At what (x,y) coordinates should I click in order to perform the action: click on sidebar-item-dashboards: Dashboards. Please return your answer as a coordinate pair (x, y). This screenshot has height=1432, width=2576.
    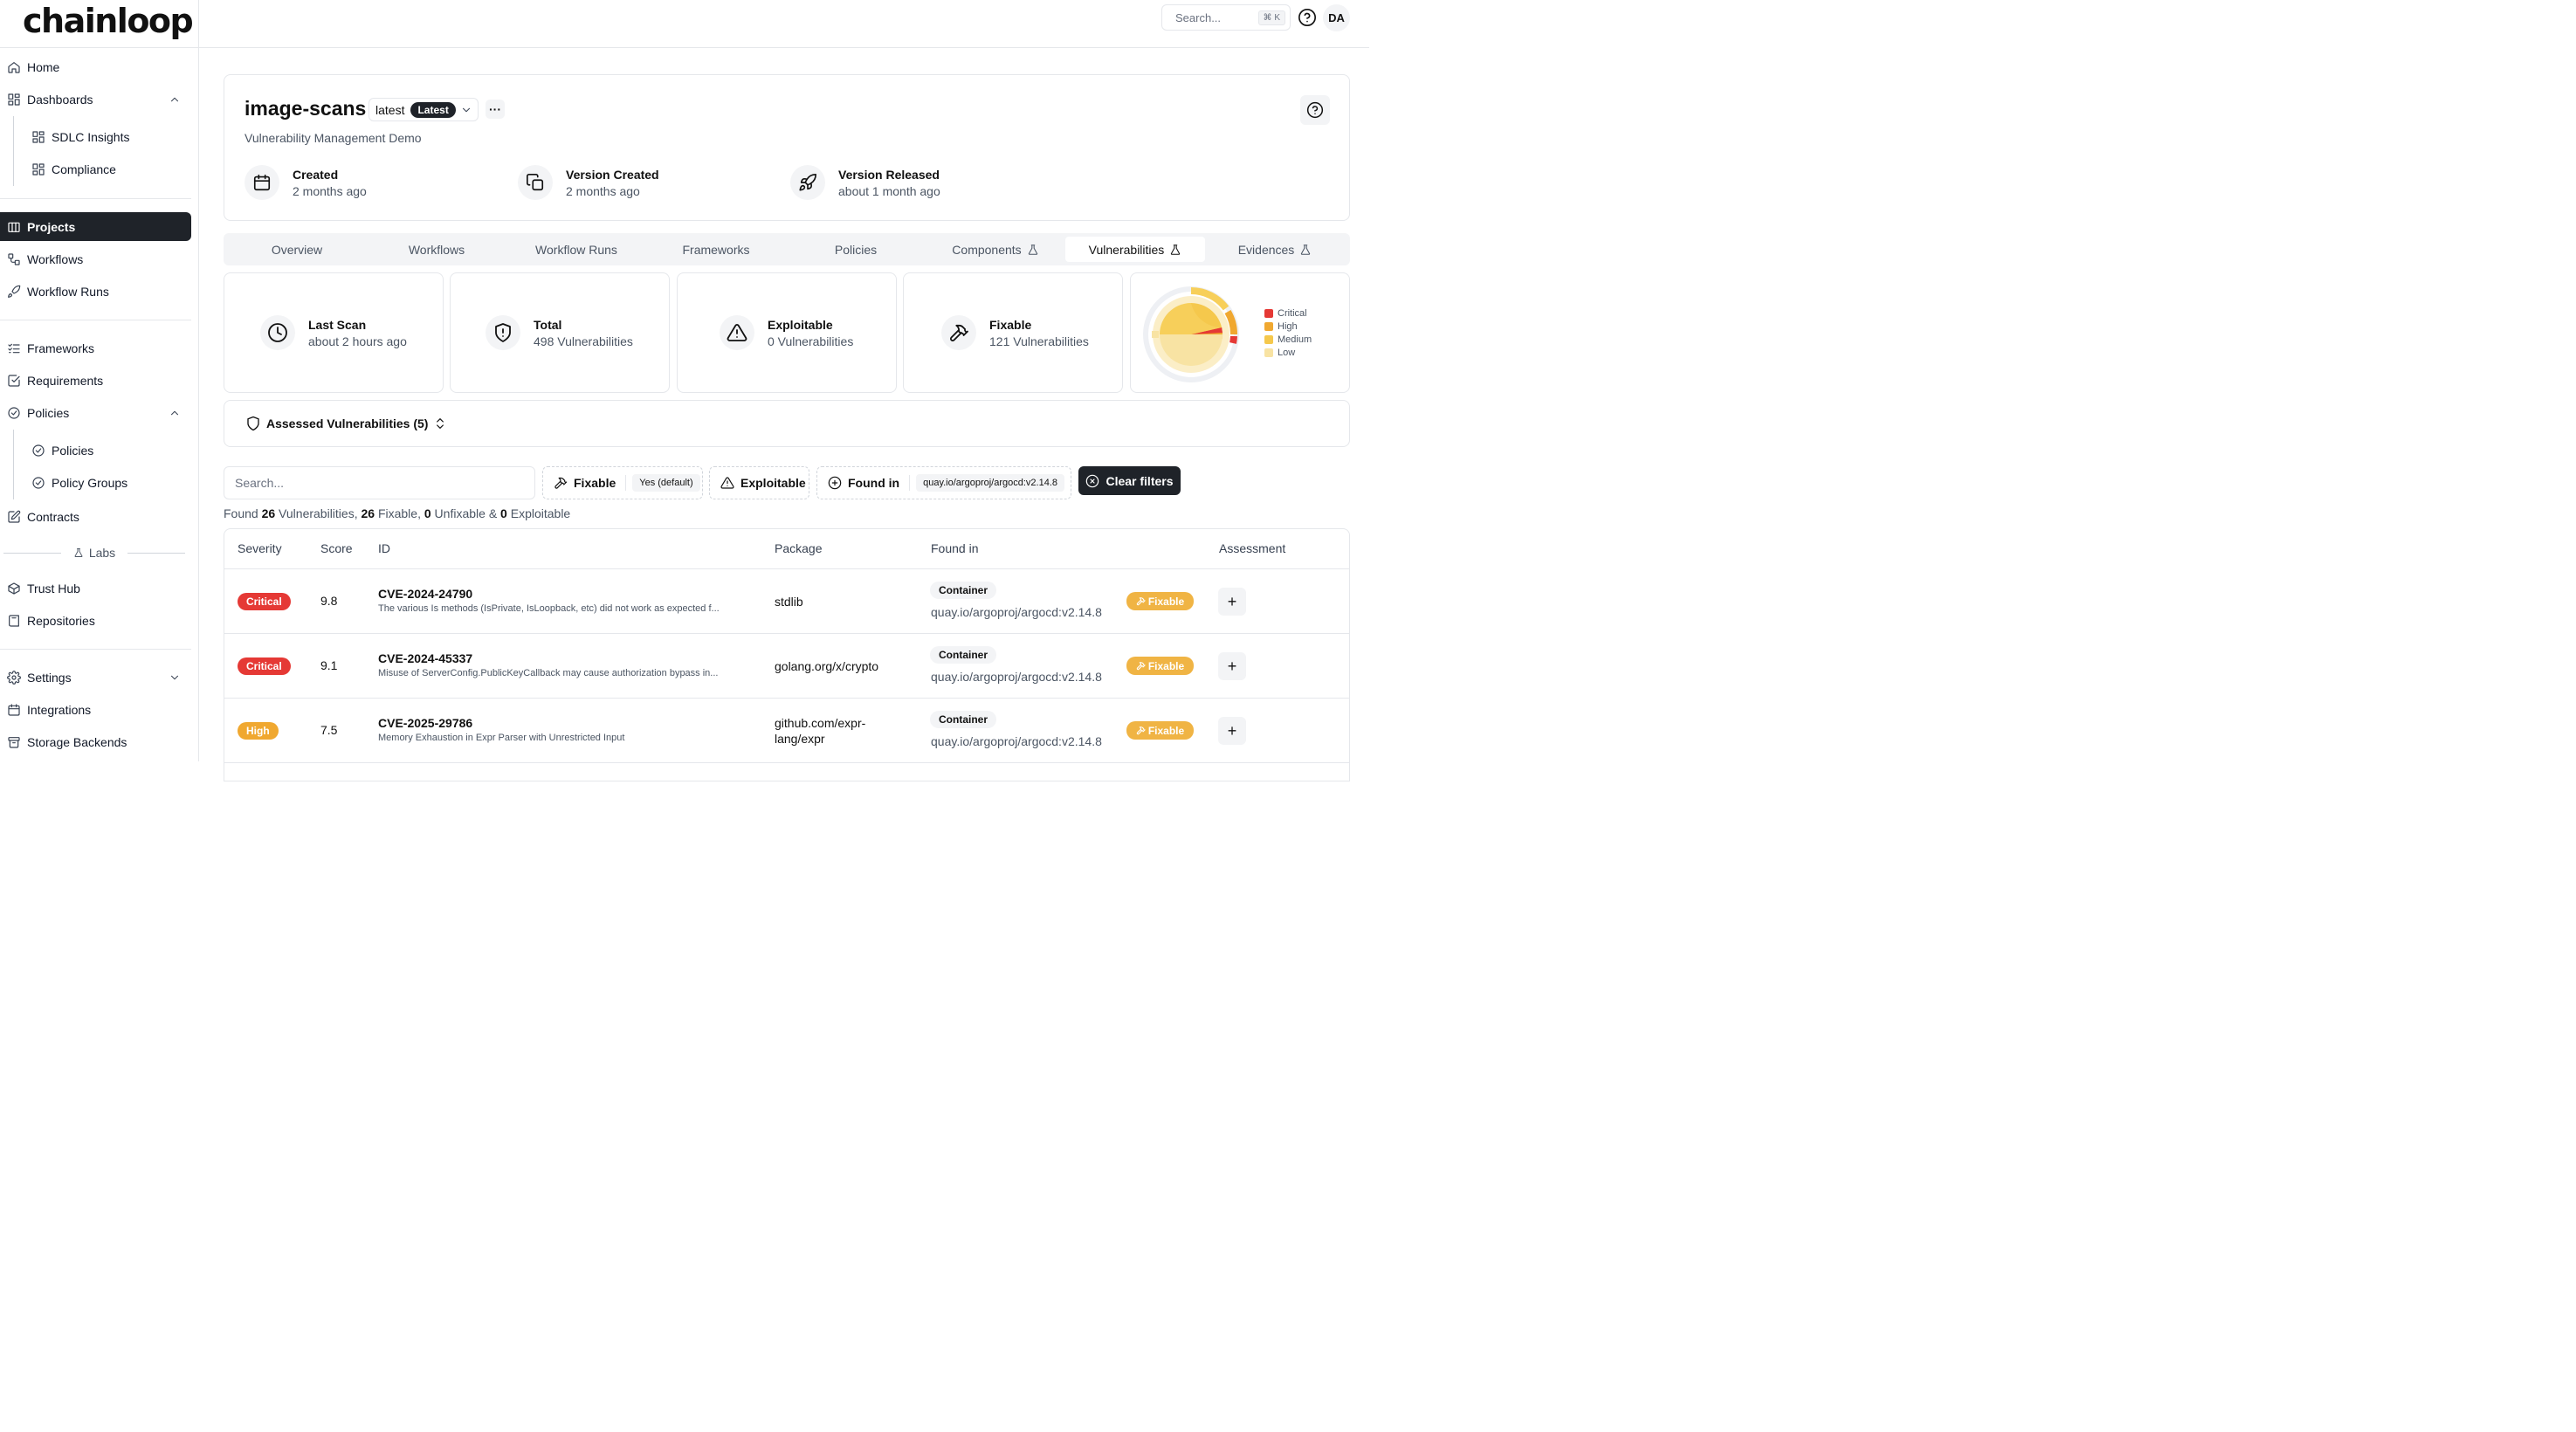
    Looking at the image, I should click on (95, 99).